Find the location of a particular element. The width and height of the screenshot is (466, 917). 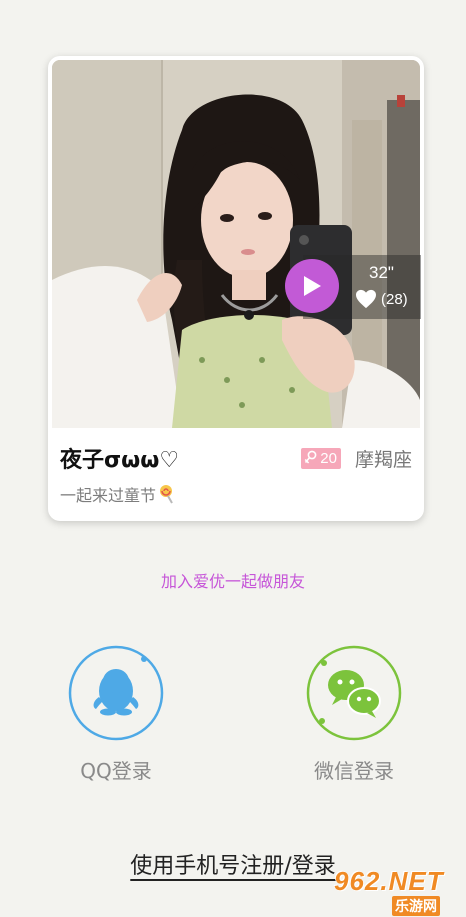

age-value: 20 is located at coordinates (328, 458).